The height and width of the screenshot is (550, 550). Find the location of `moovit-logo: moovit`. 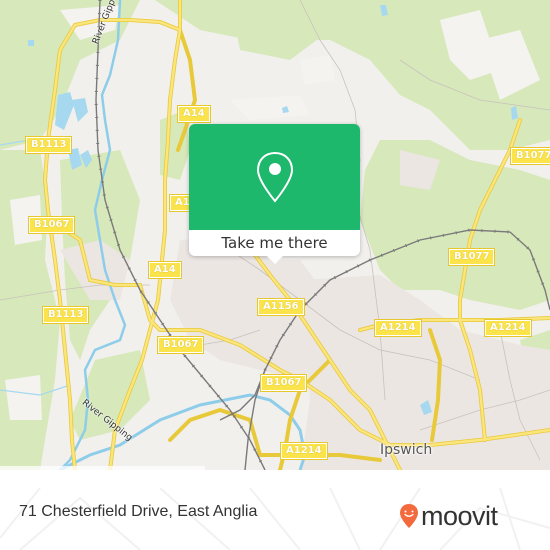

moovit-logo: moovit is located at coordinates (448, 516).